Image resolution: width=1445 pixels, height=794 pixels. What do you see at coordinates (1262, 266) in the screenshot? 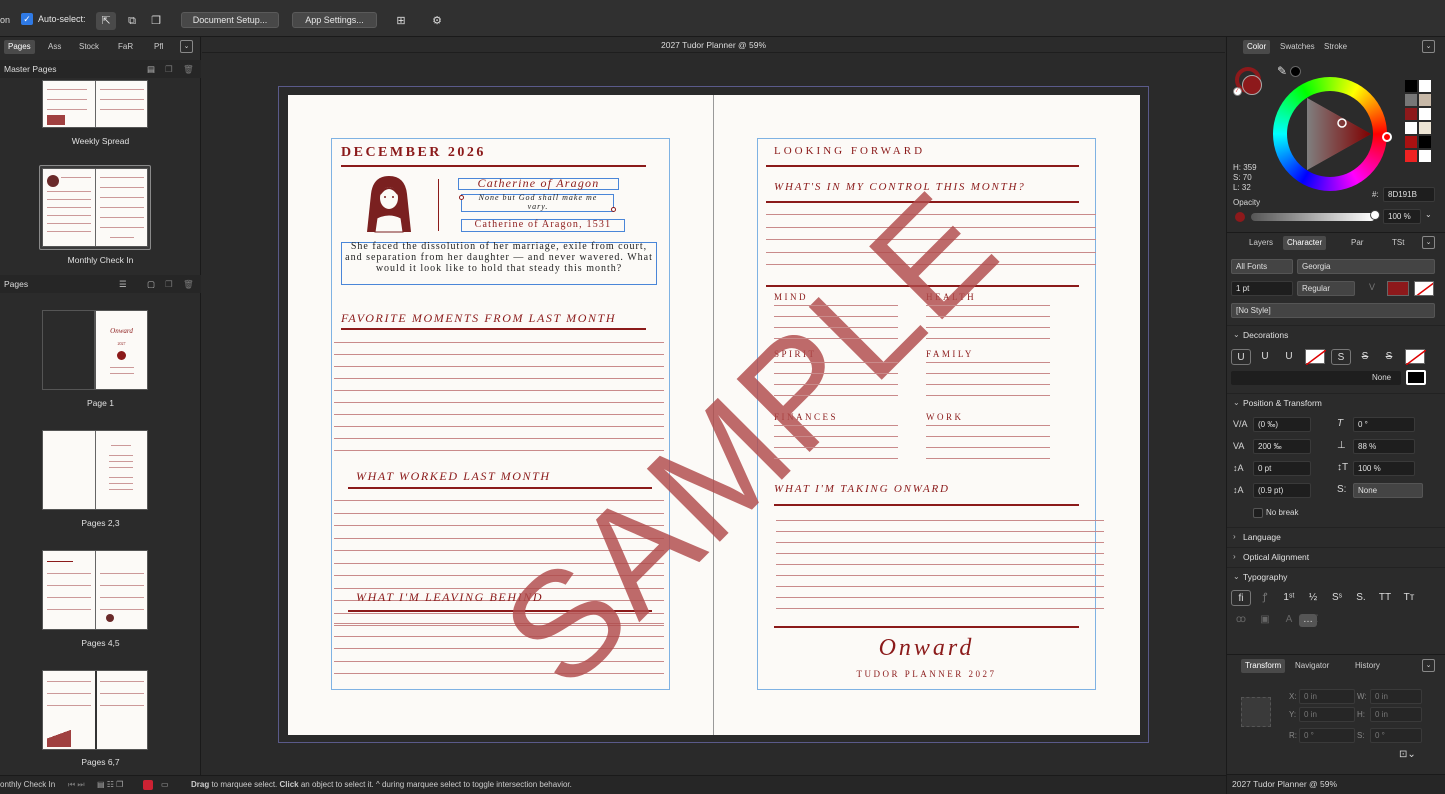
I see `font-collection-select: All Fonts` at bounding box center [1262, 266].